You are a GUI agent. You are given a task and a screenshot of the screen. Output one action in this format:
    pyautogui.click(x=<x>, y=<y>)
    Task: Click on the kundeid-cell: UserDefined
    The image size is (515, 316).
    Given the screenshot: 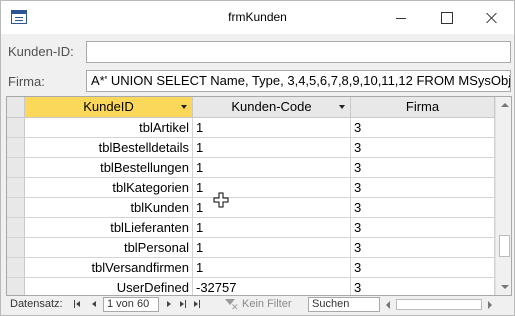 What is the action you would take?
    pyautogui.click(x=109, y=286)
    